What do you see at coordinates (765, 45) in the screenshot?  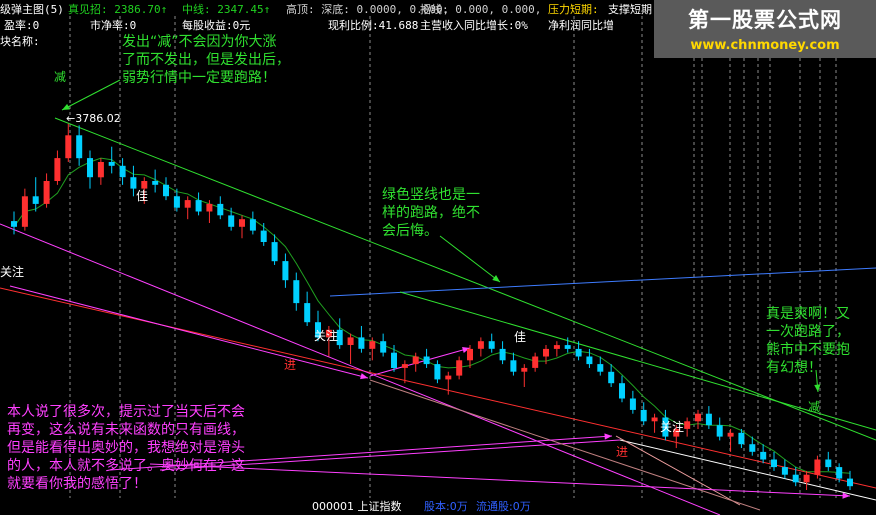 I see `logo-url: www.chnmoney.com` at bounding box center [765, 45].